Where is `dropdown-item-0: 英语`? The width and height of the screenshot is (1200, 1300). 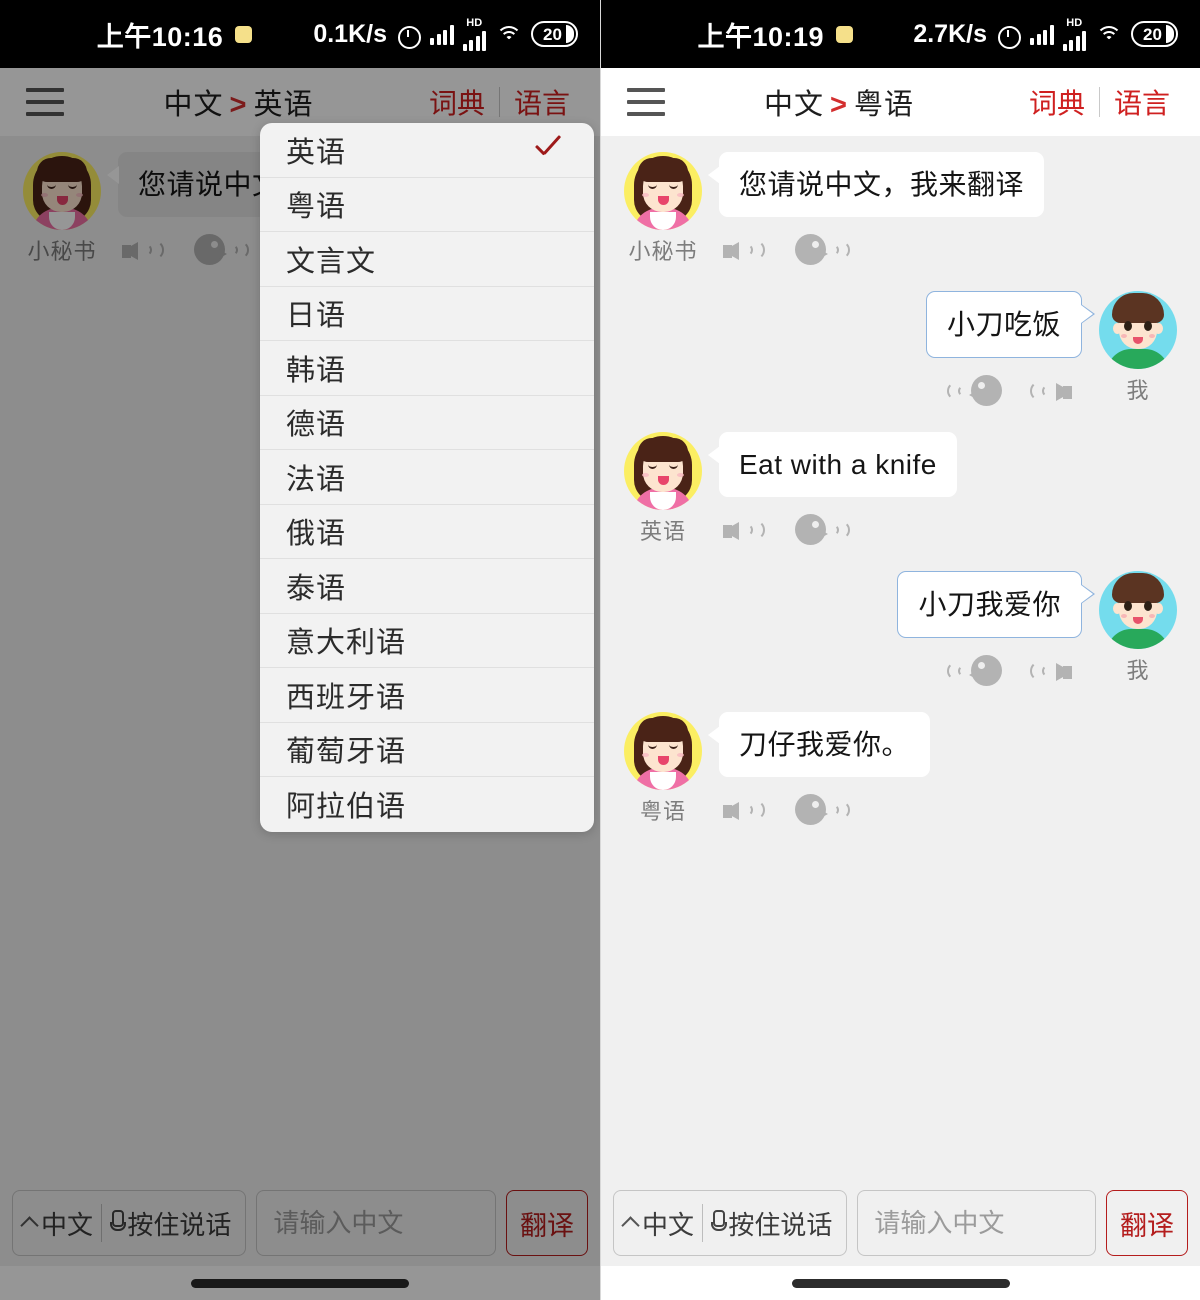
dropdown-item-0: 英语 is located at coordinates (427, 150).